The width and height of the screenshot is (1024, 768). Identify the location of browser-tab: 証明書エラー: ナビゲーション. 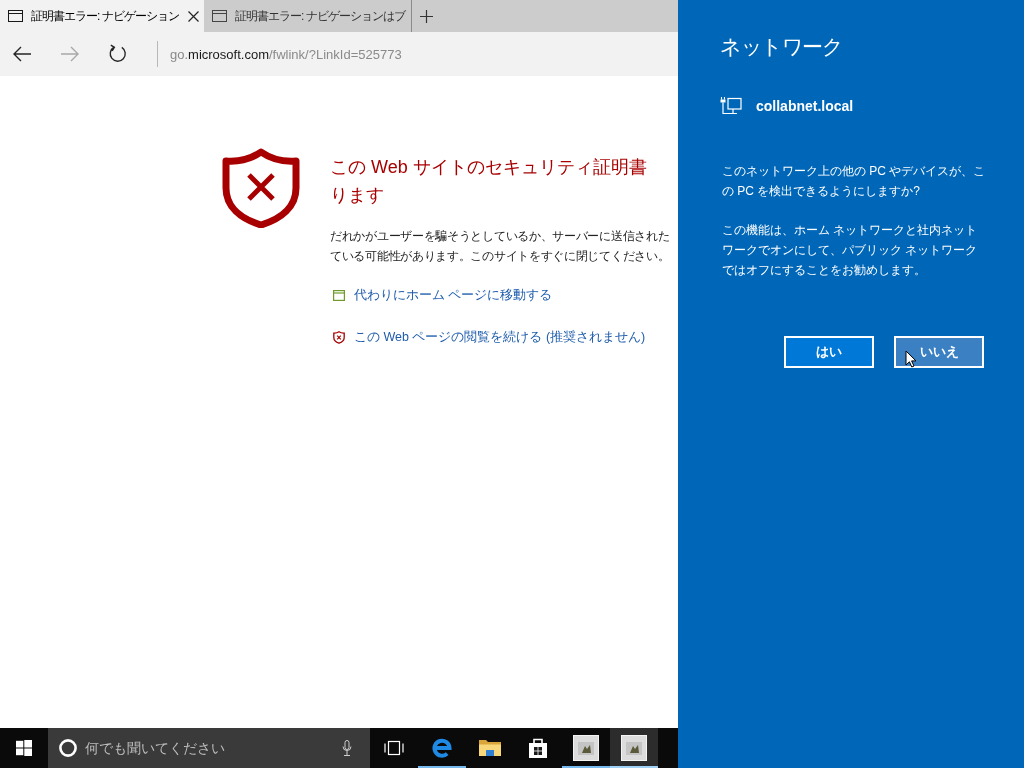
(102, 16).